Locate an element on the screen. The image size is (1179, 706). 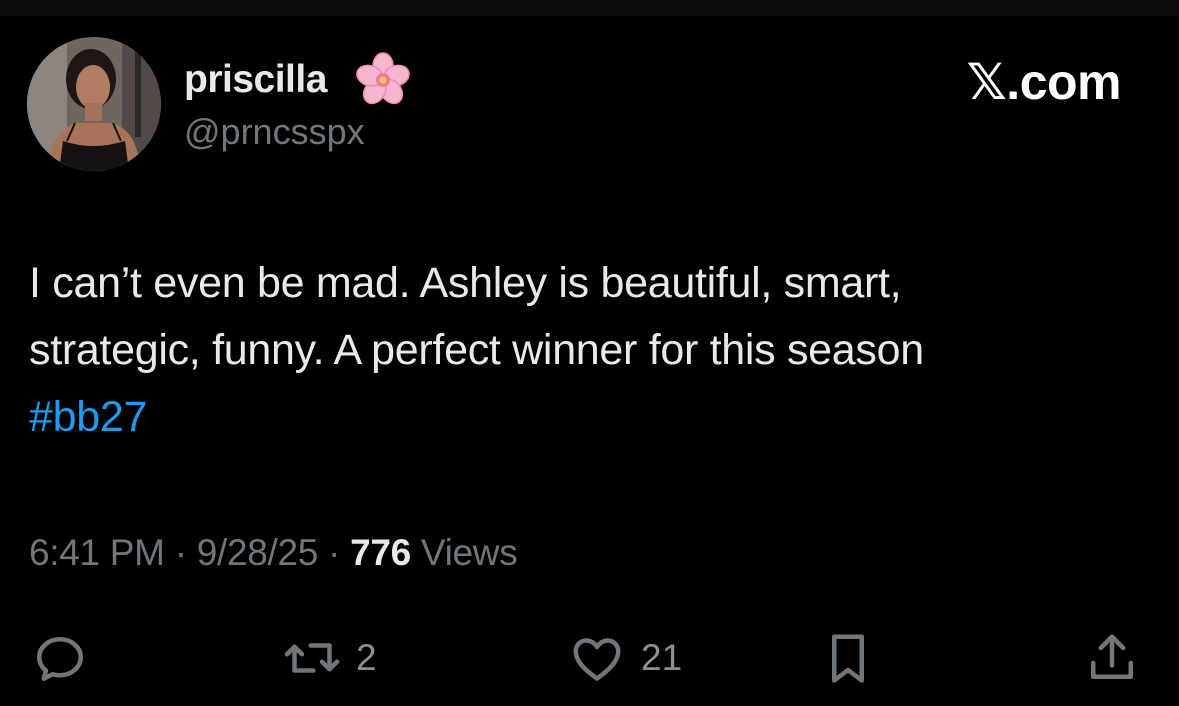
reply-button is located at coordinates (60, 658).